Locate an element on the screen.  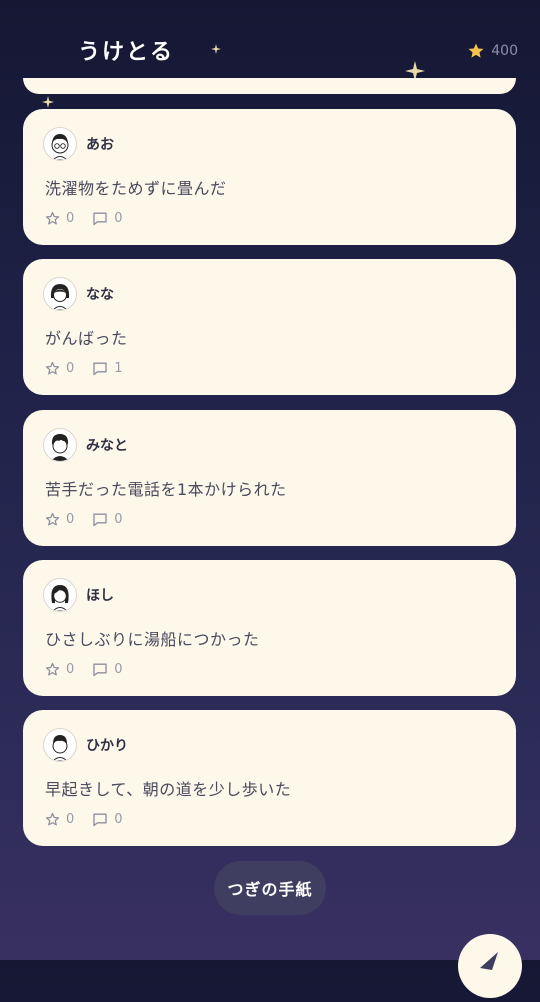
post-card: みなと 苦手だった電話を1本かけられた 0 0 is located at coordinates (269, 478).